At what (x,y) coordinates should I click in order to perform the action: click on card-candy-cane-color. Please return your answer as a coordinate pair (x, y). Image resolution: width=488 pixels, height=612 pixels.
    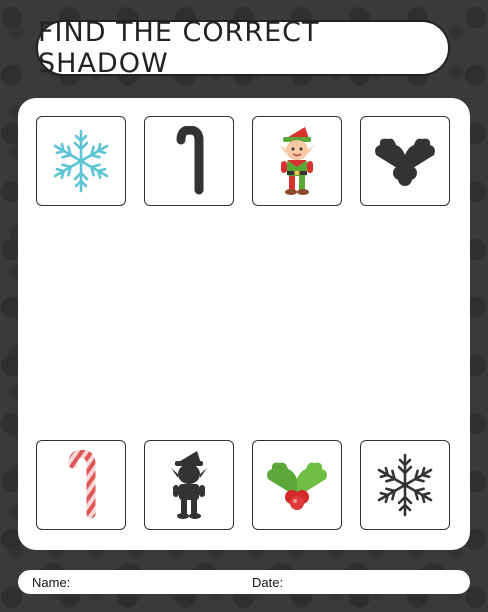
    Looking at the image, I should click on (81, 485).